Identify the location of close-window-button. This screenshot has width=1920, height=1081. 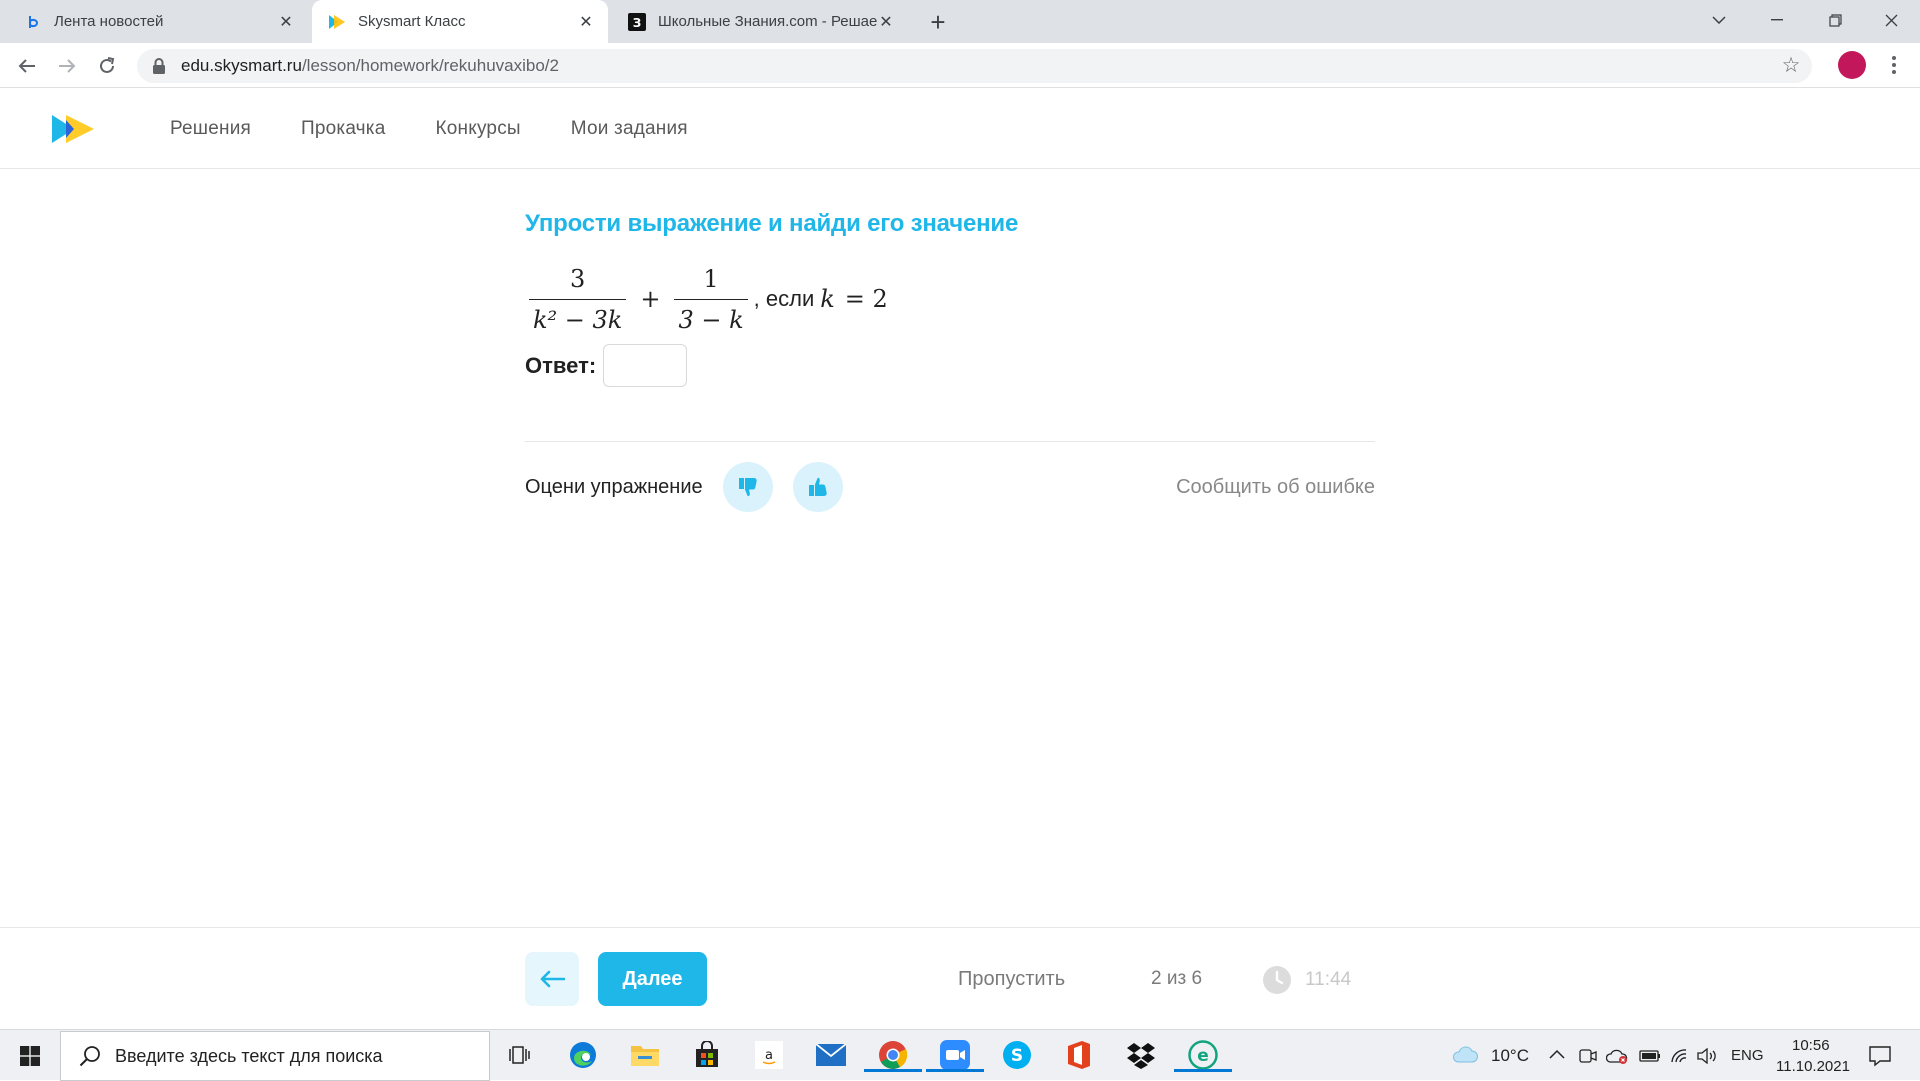
(1891, 20).